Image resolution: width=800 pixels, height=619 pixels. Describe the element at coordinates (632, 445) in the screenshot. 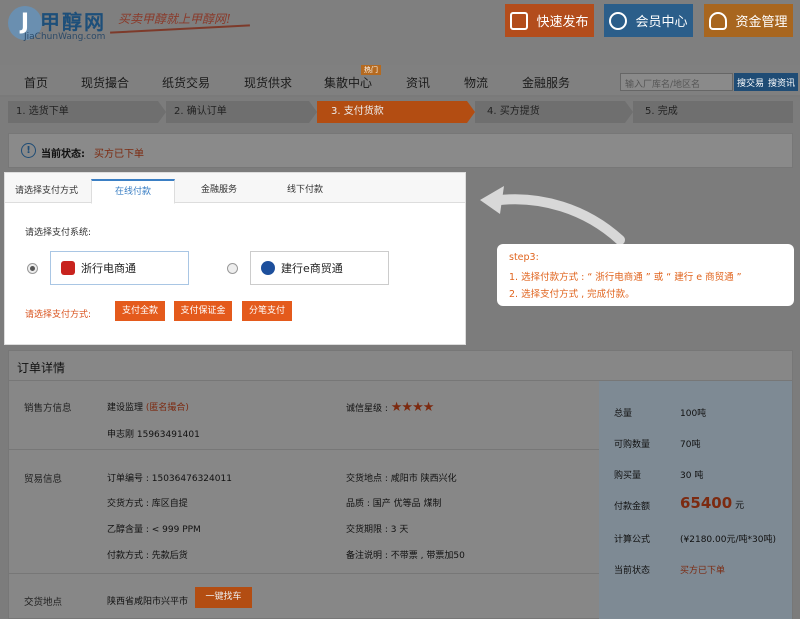

I see `available-label: 可购数量` at that location.